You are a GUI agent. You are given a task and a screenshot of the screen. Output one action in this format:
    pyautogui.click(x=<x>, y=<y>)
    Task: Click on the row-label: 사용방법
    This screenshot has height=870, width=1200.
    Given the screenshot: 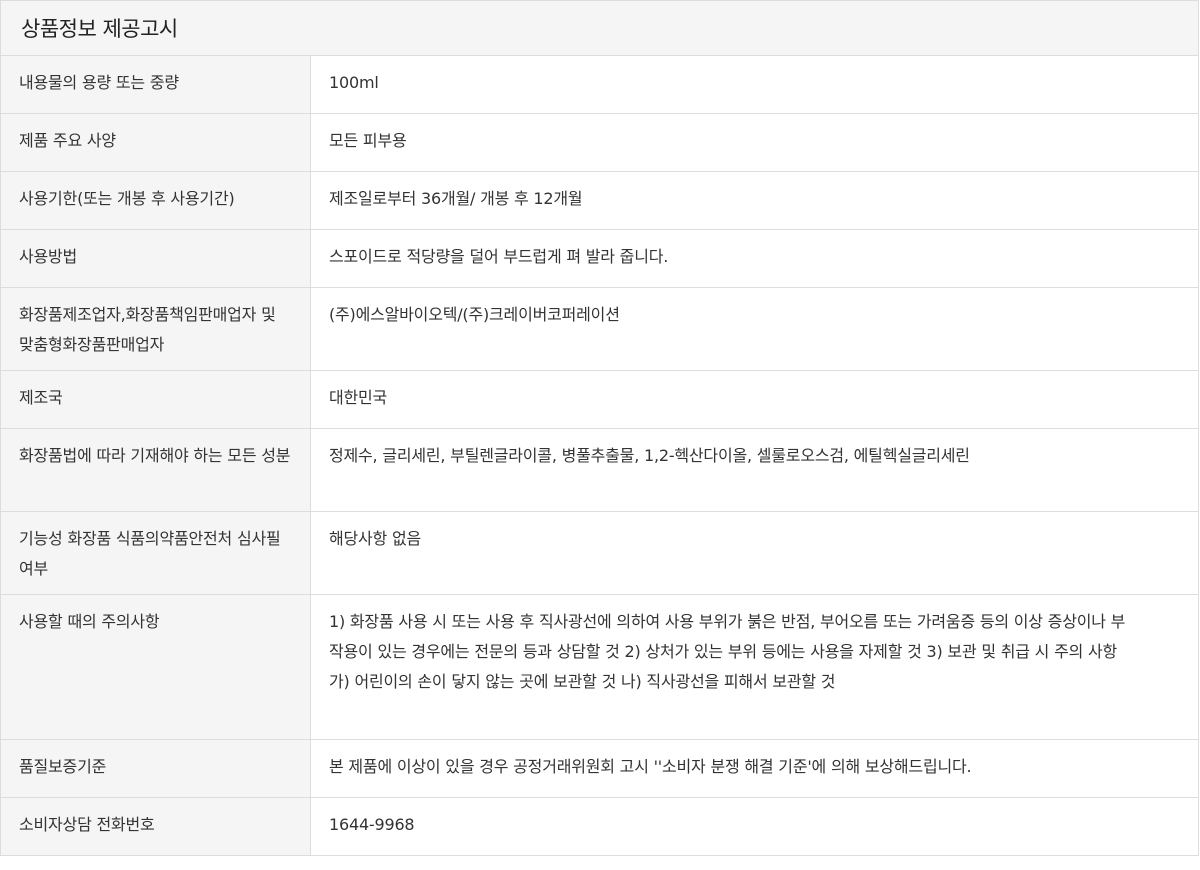 What is the action you would take?
    pyautogui.click(x=156, y=258)
    